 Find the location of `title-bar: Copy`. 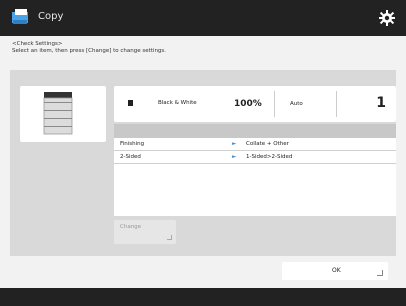

title-bar: Copy is located at coordinates (203, 18).